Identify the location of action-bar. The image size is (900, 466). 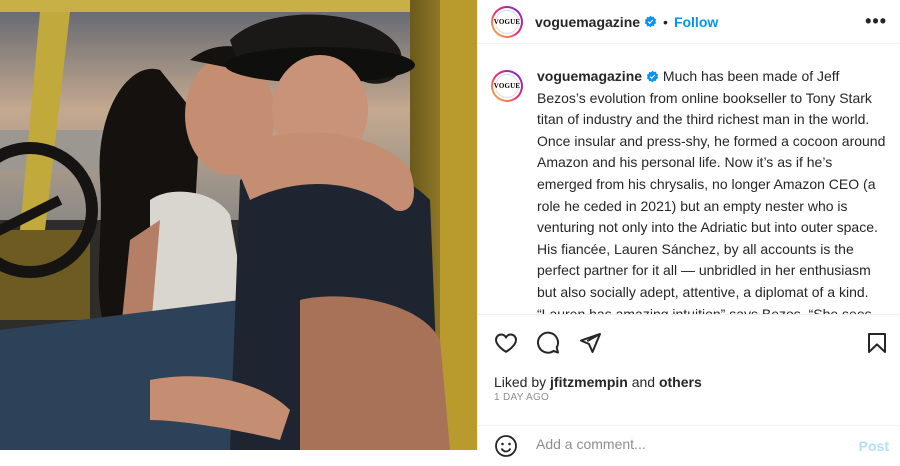
(689, 342).